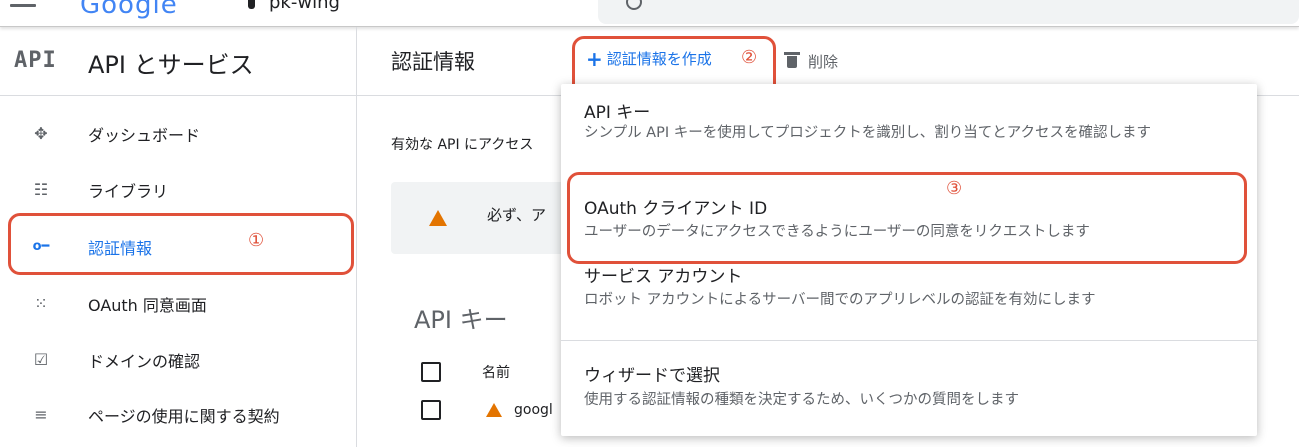  I want to click on sidebar-item-label: ページの使用に関する契約, so click(184, 416).